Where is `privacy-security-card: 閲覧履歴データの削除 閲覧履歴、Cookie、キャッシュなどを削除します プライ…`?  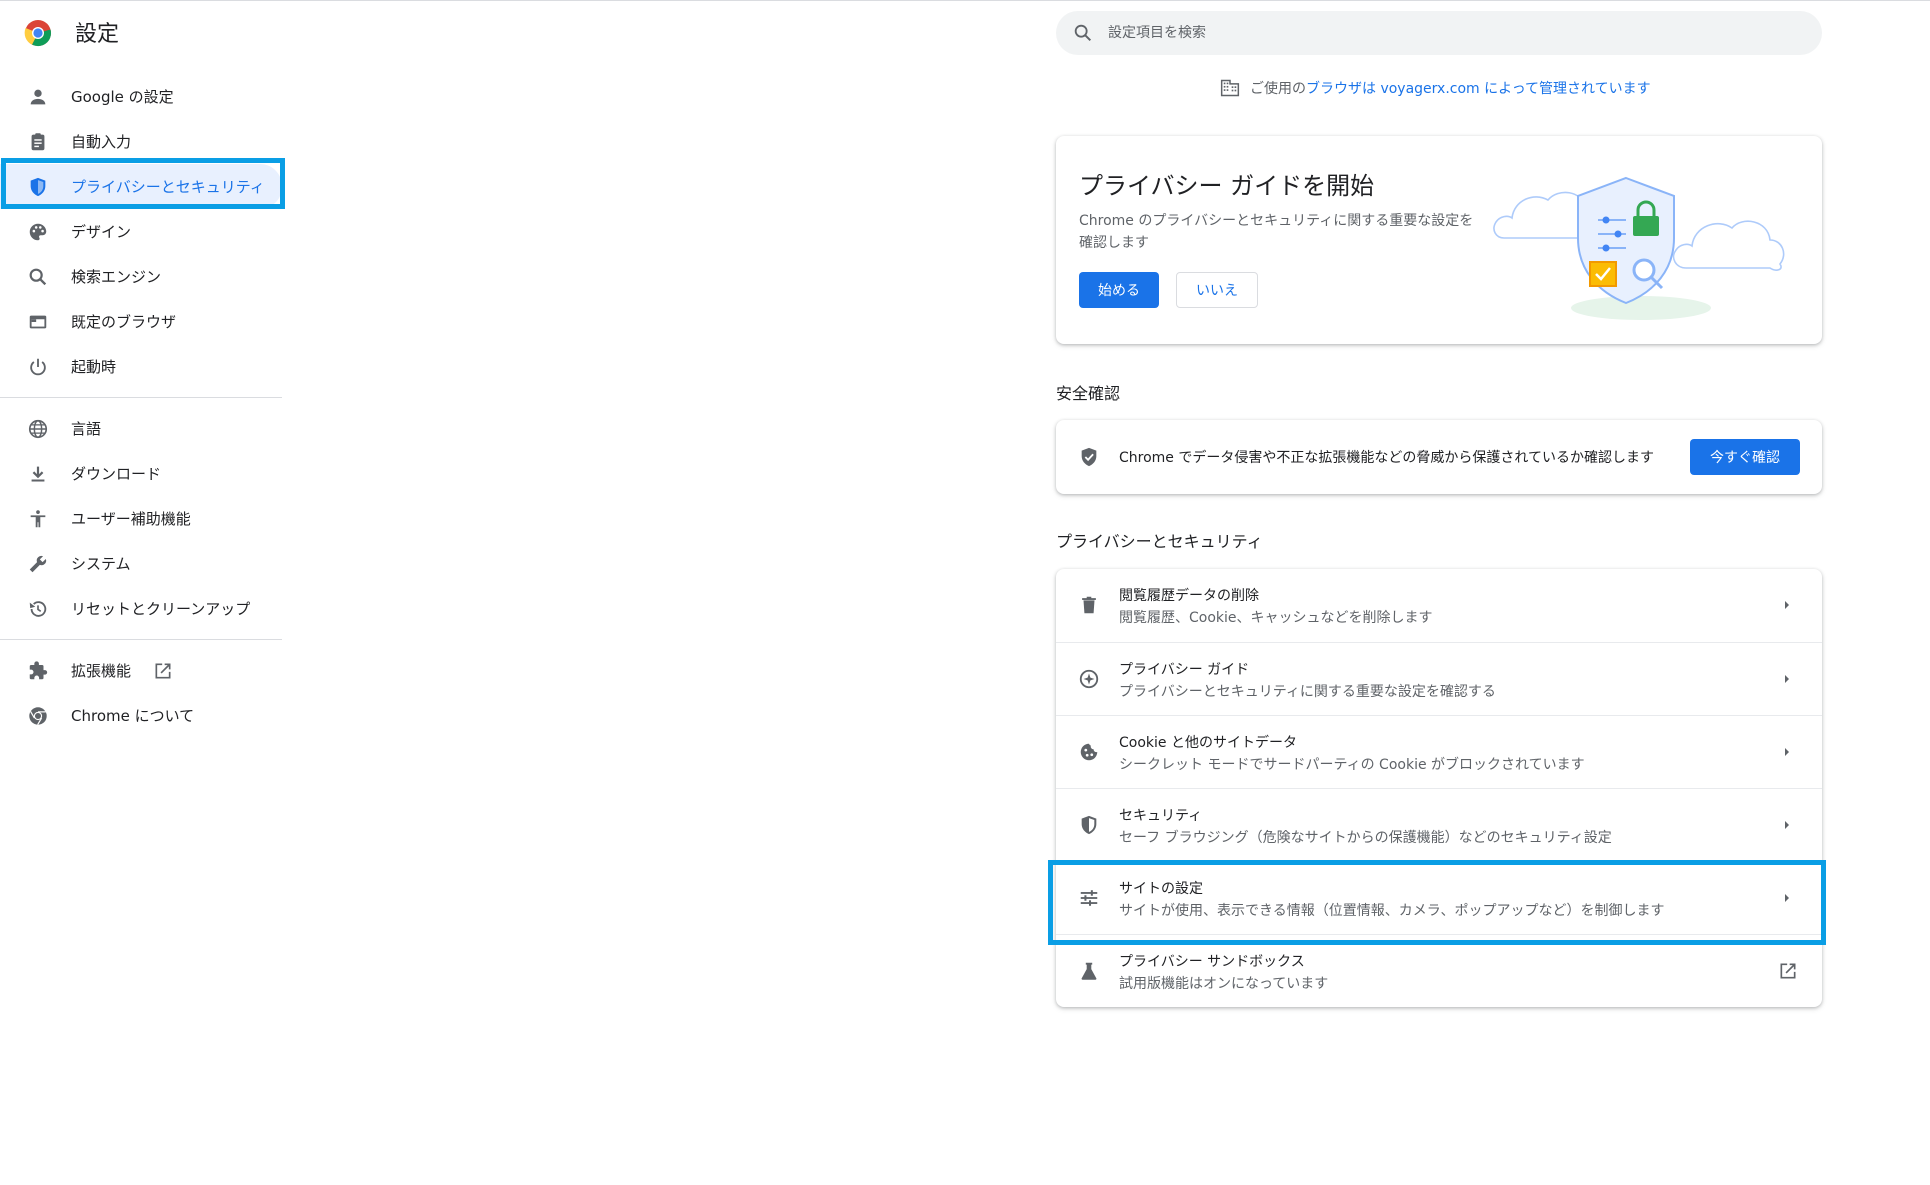
privacy-security-card: 閲覧履歴データの削除 閲覧履歴、Cookie、キャッシュなどを削除します プライ… is located at coordinates (1439, 788).